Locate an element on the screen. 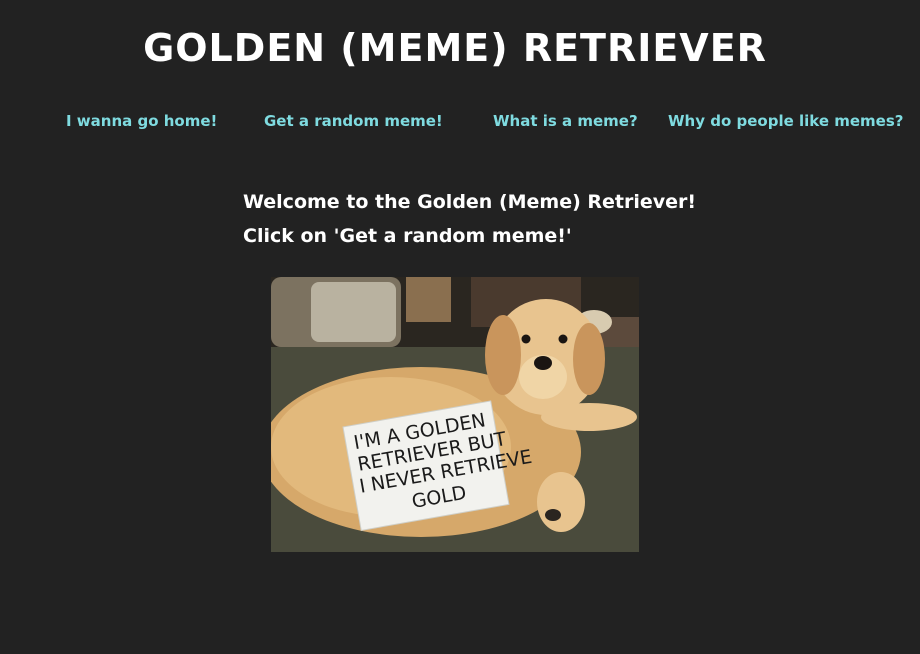 The image size is (920, 654). dog-paw-front is located at coordinates (589, 417).